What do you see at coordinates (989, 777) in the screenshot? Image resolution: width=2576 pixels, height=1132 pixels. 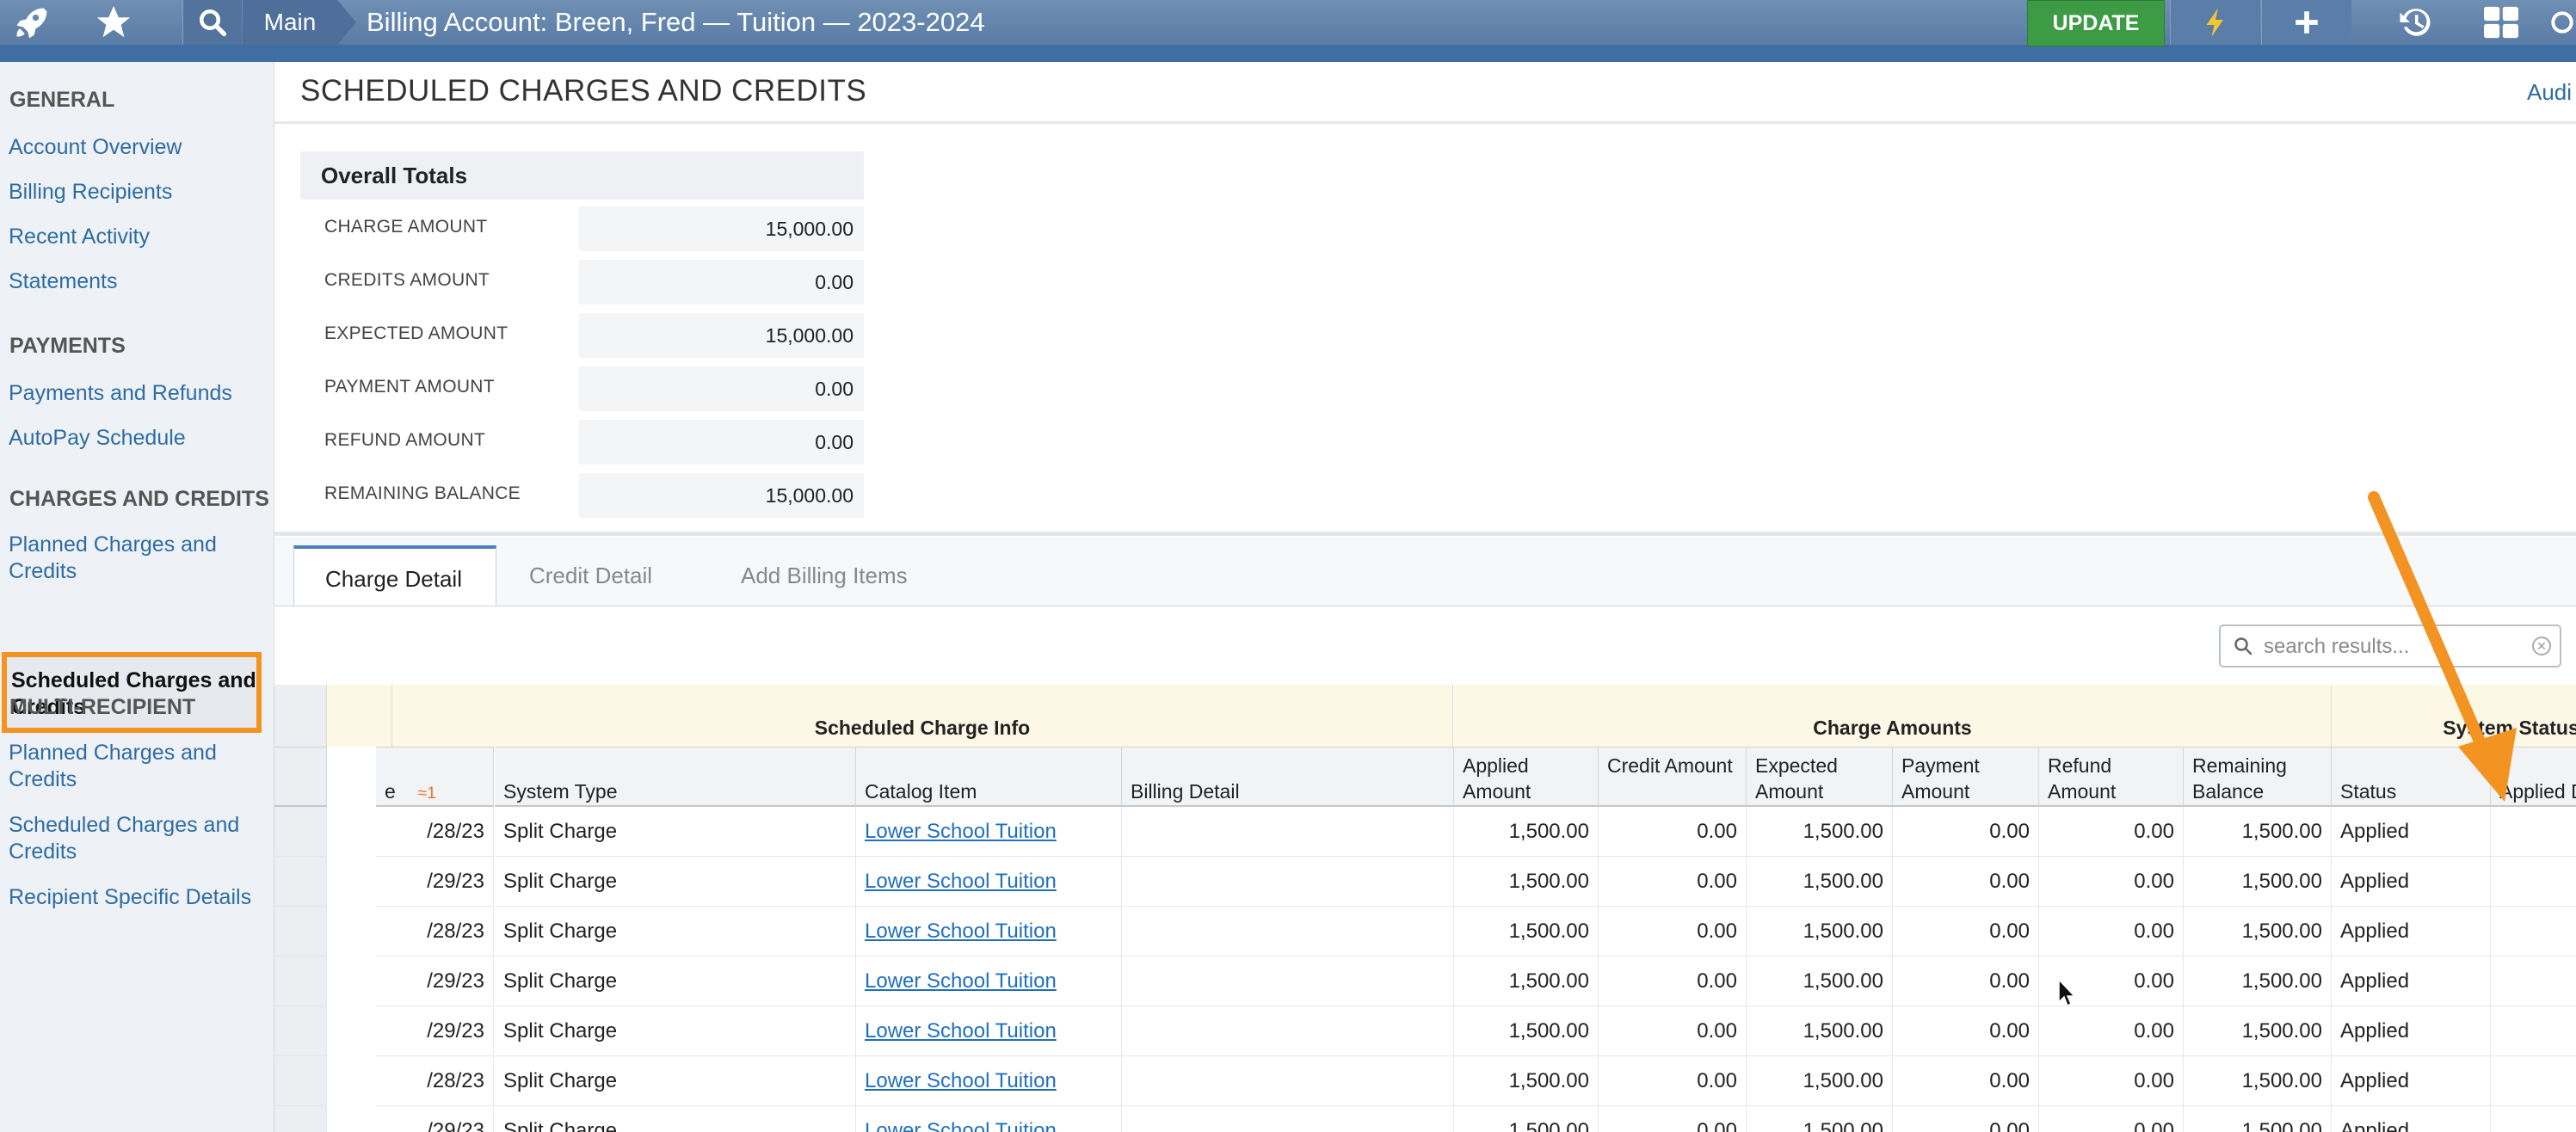 I see `column-header-catalog-item: Catalog Item` at bounding box center [989, 777].